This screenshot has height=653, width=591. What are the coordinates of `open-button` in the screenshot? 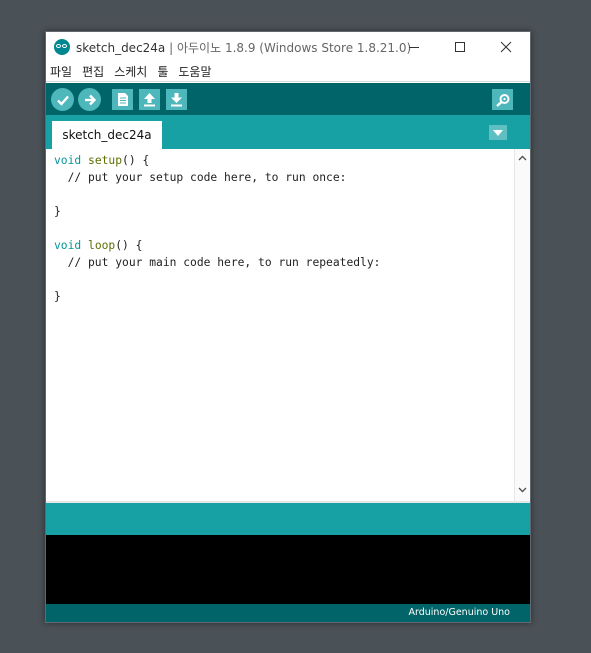 It's located at (149, 99).